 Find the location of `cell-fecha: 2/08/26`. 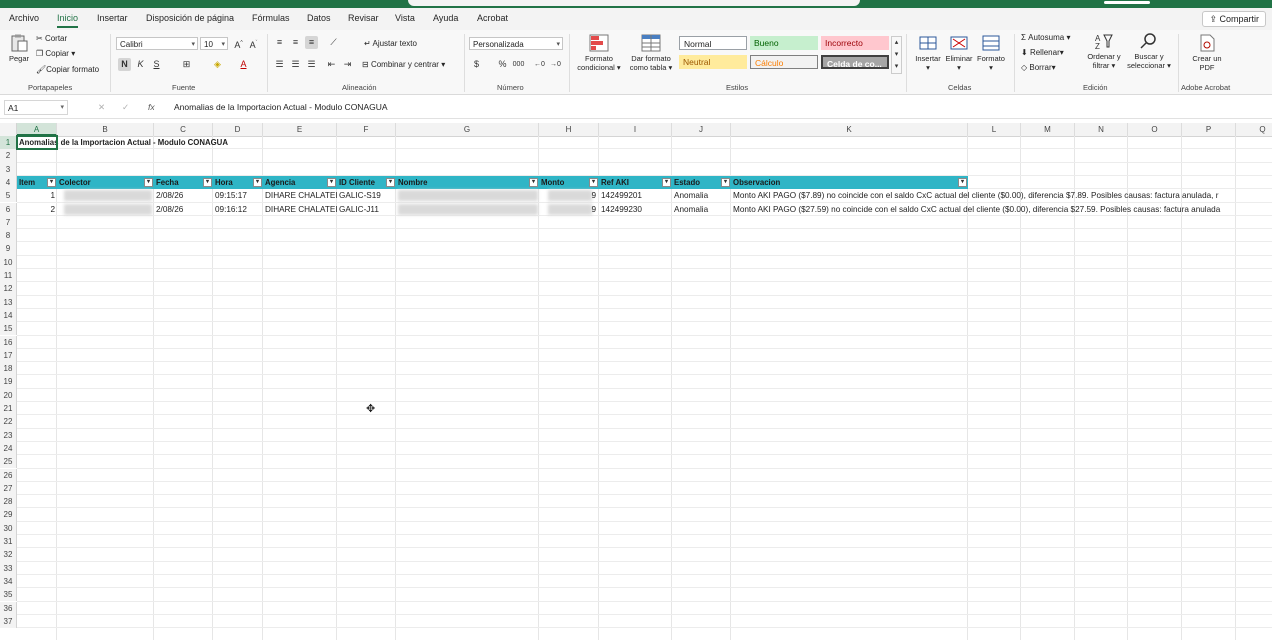

cell-fecha: 2/08/26 is located at coordinates (183, 195).